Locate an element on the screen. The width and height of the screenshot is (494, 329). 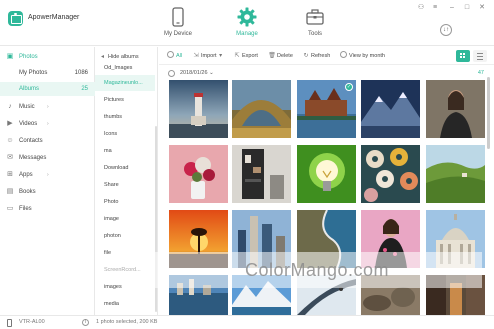
user-icon: ⚇ is located at coordinates (421, 8).